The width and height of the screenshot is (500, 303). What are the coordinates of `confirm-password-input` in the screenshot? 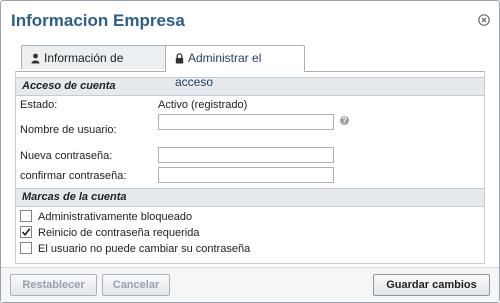 It's located at (246, 175).